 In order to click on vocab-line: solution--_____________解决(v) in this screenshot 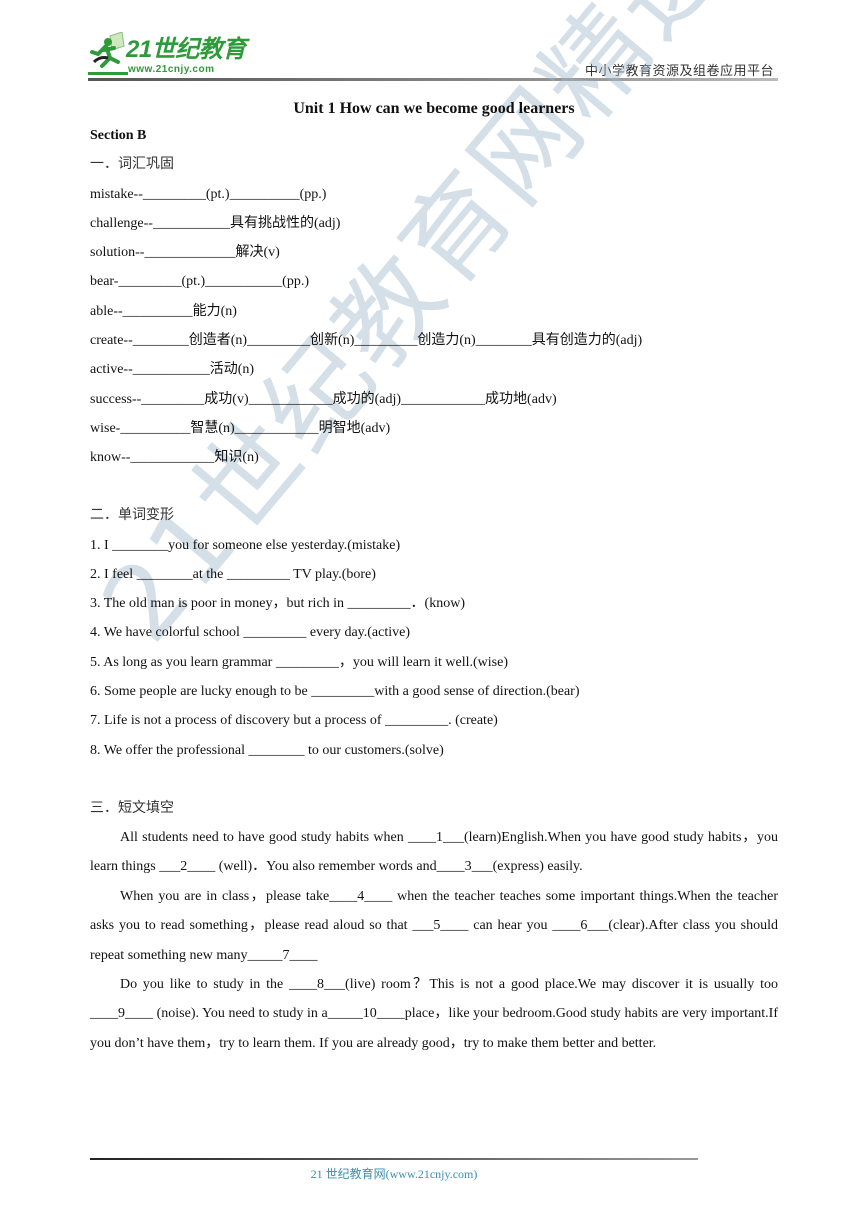, I will do `click(185, 252)`.